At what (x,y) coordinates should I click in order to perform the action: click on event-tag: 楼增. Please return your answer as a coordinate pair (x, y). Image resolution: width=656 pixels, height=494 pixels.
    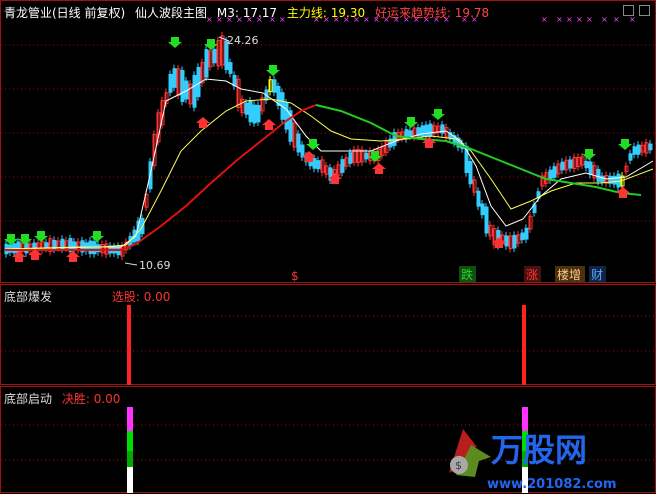
    Looking at the image, I should click on (569, 274).